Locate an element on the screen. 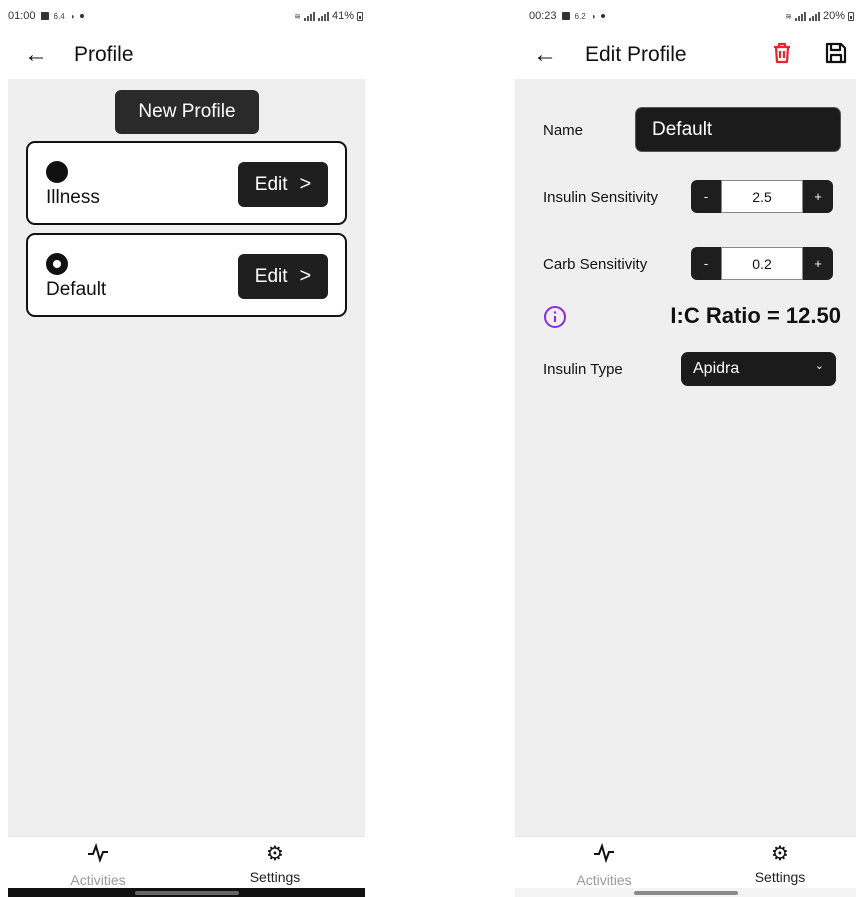  profile-card-illness: Illness Edit > is located at coordinates (186, 183).